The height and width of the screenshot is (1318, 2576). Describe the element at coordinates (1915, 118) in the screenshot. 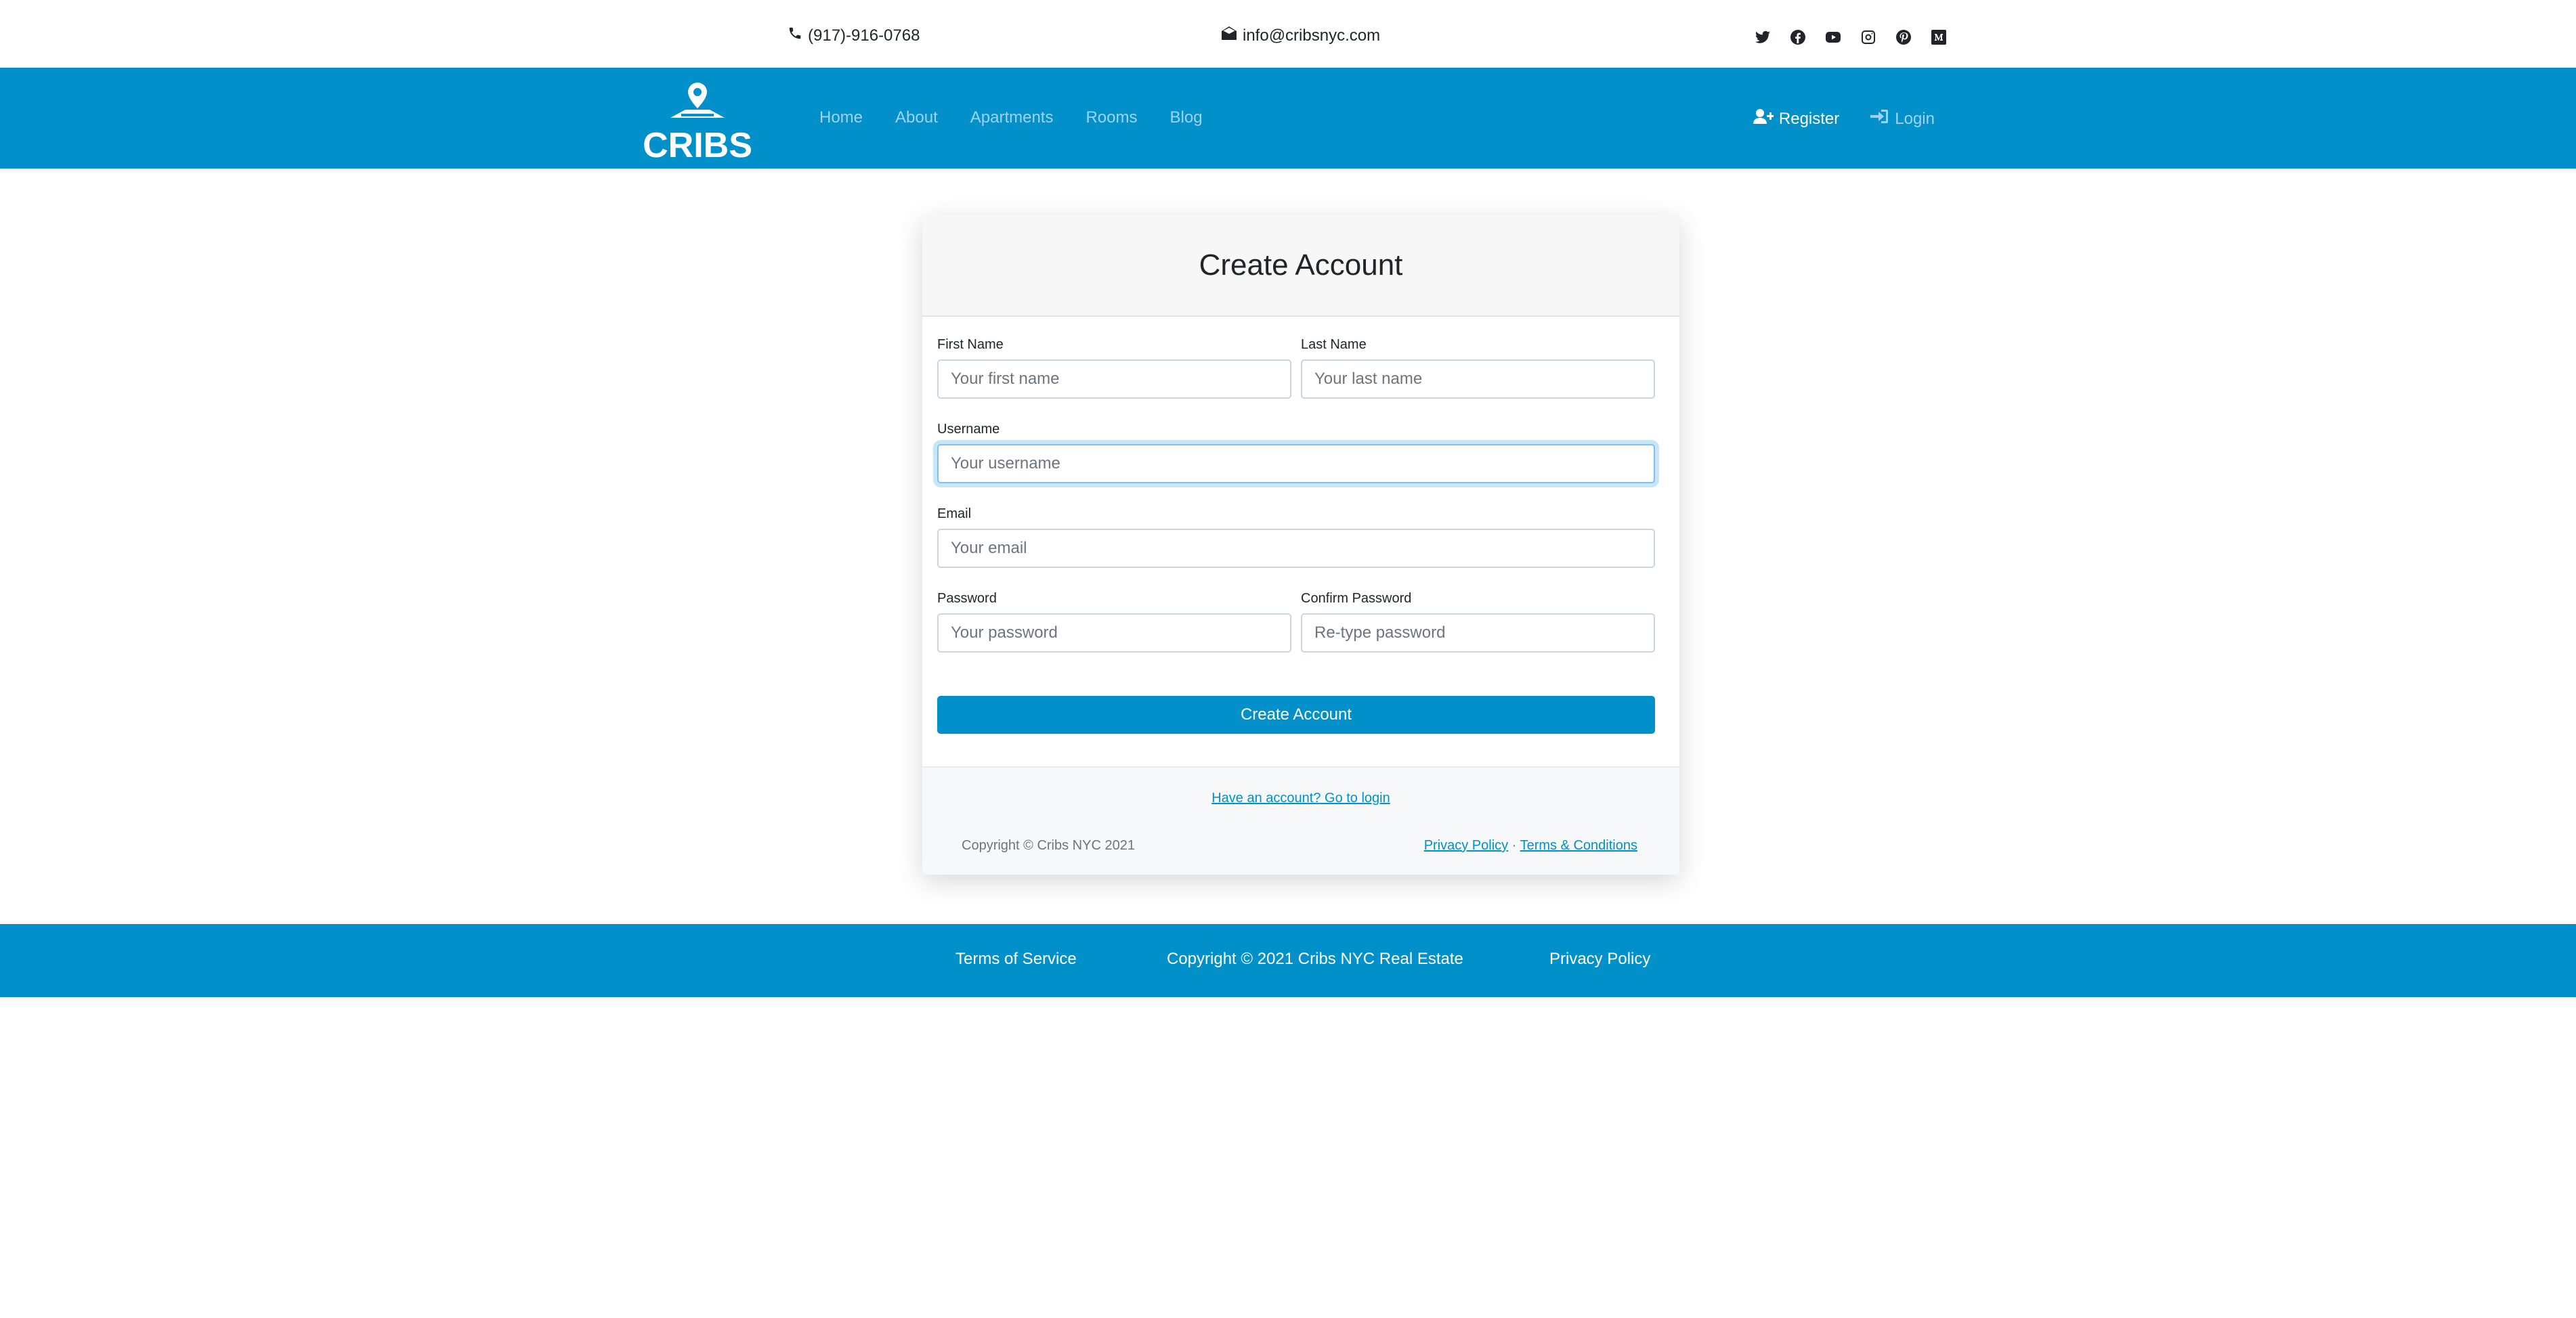

I see `login-label: Login` at that location.